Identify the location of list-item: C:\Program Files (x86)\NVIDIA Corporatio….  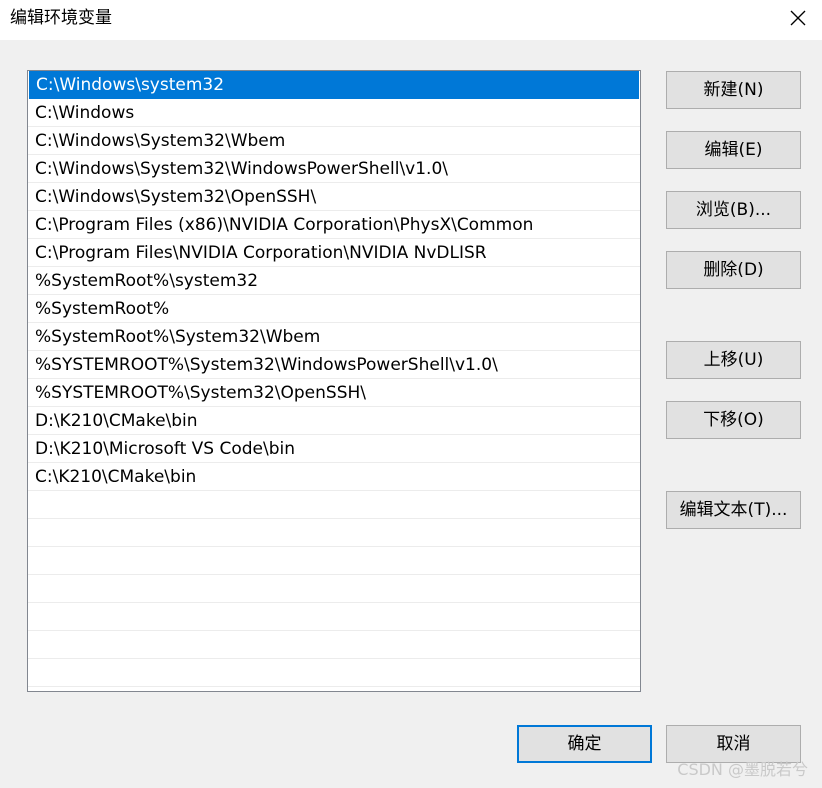
(334, 225).